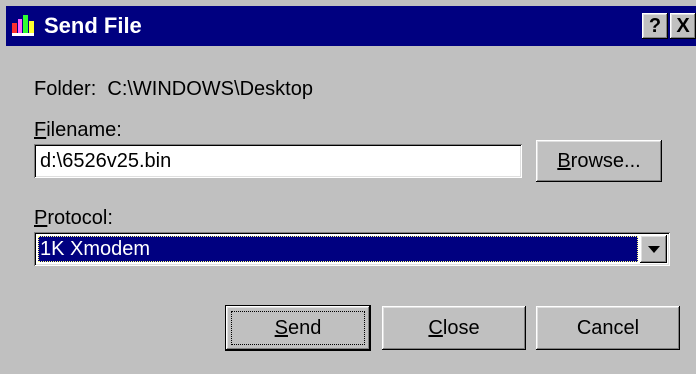 Image resolution: width=696 pixels, height=374 pixels. What do you see at coordinates (23, 25) in the screenshot?
I see `app-logo-icon` at bounding box center [23, 25].